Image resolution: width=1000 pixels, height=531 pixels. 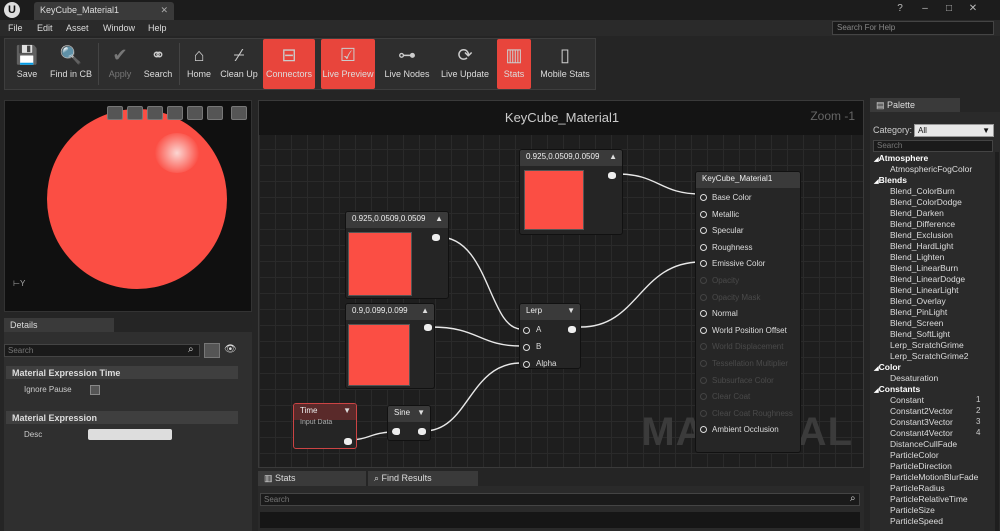 What do you see at coordinates (927, 279) in the screenshot?
I see `palette-item: Blend_LinearDodge` at bounding box center [927, 279].